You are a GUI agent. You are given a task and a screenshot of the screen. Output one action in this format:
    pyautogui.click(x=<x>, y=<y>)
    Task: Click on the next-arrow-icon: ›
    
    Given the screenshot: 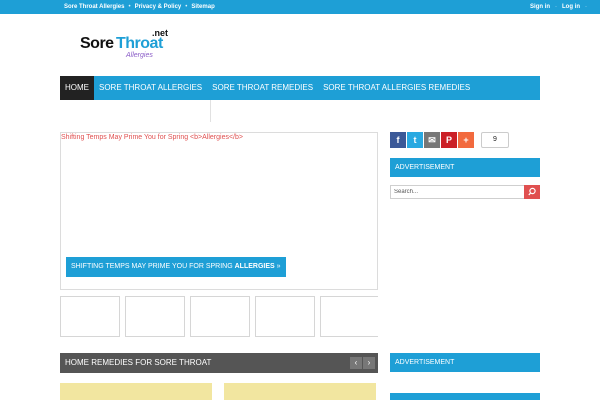 What is the action you would take?
    pyautogui.click(x=369, y=363)
    